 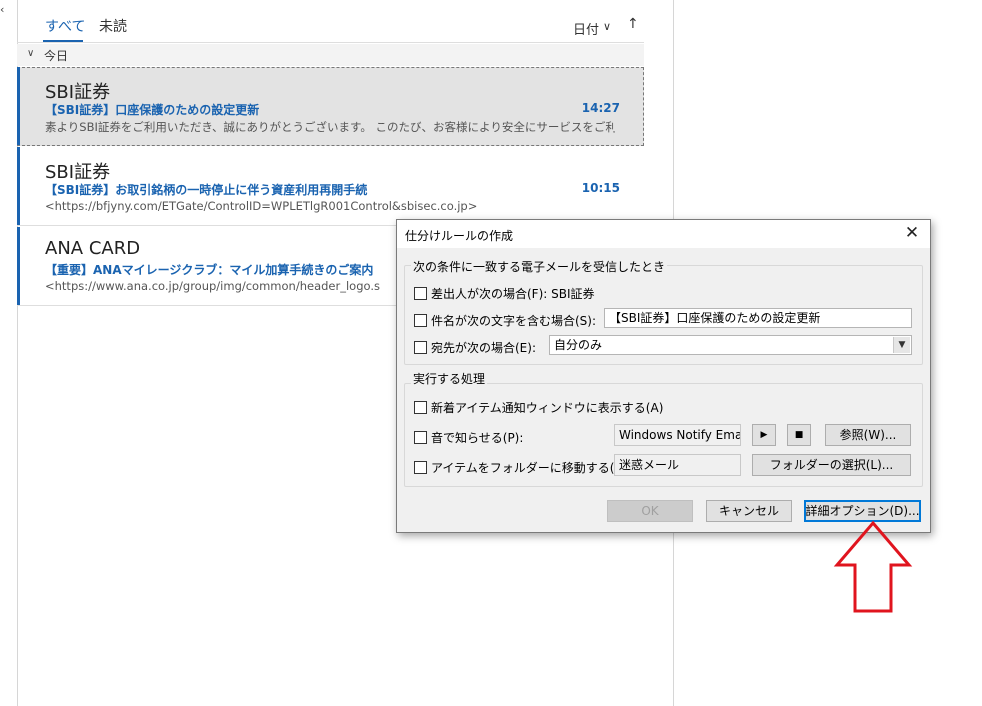 I want to click on to-condition-label: 宛先が次の場合(E):, so click(x=483, y=348).